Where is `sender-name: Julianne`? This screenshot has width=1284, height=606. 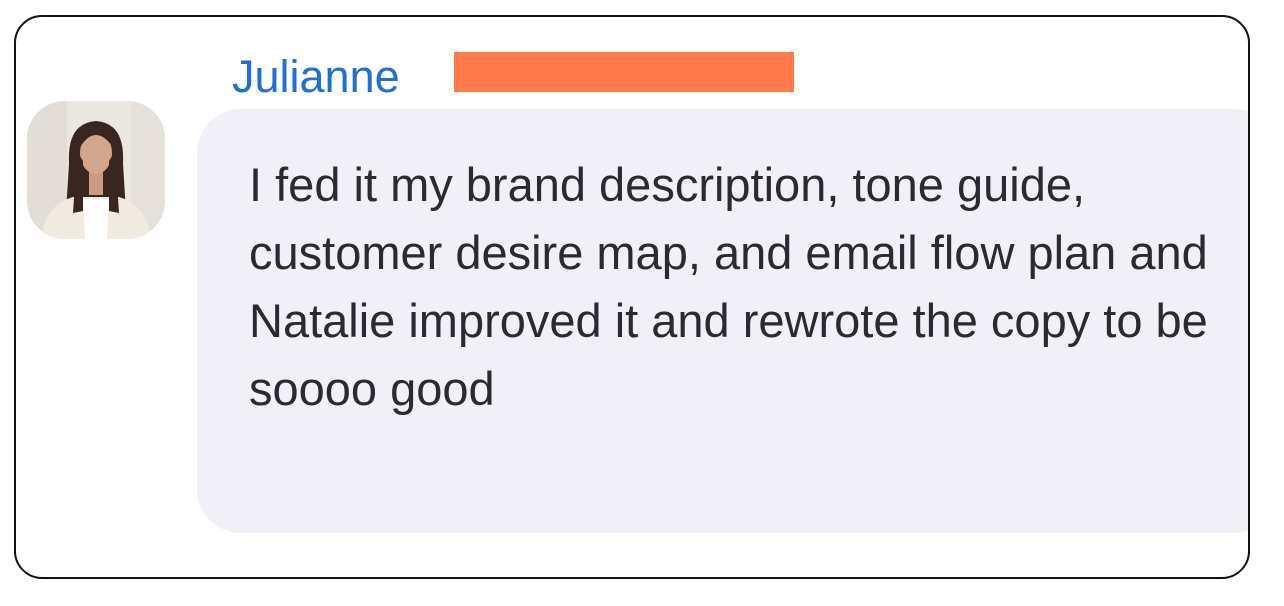
sender-name: Julianne is located at coordinates (316, 76).